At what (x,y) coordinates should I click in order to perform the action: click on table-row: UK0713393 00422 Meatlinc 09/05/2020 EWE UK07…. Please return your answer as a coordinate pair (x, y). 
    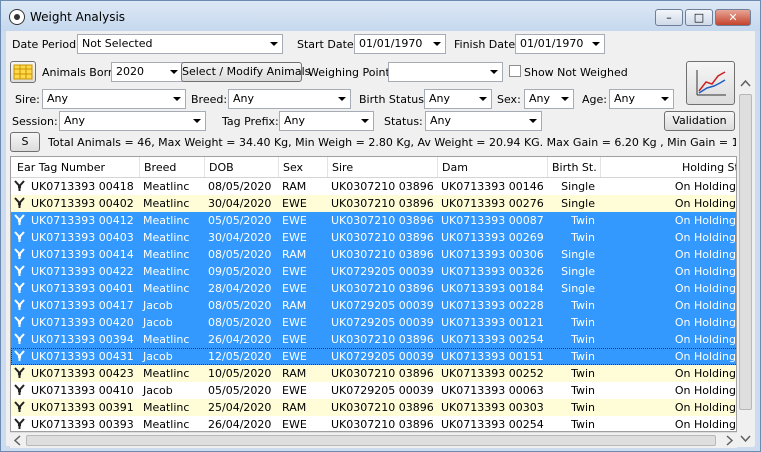
    Looking at the image, I should click on (373, 271).